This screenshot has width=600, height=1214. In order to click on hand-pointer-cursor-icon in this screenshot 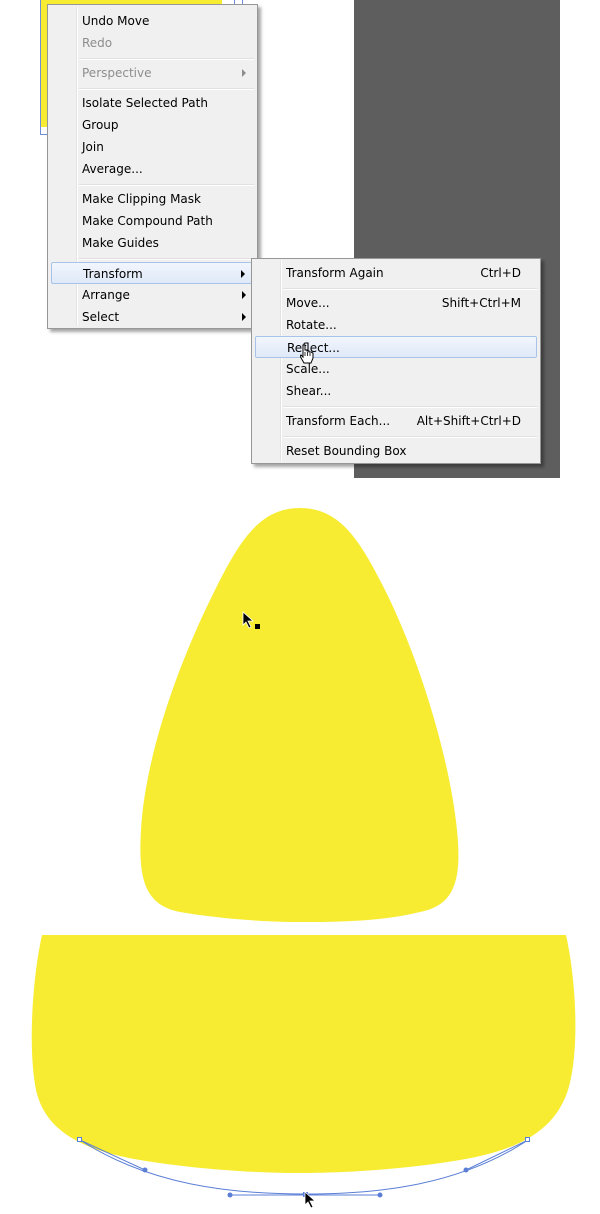, I will do `click(307, 354)`.